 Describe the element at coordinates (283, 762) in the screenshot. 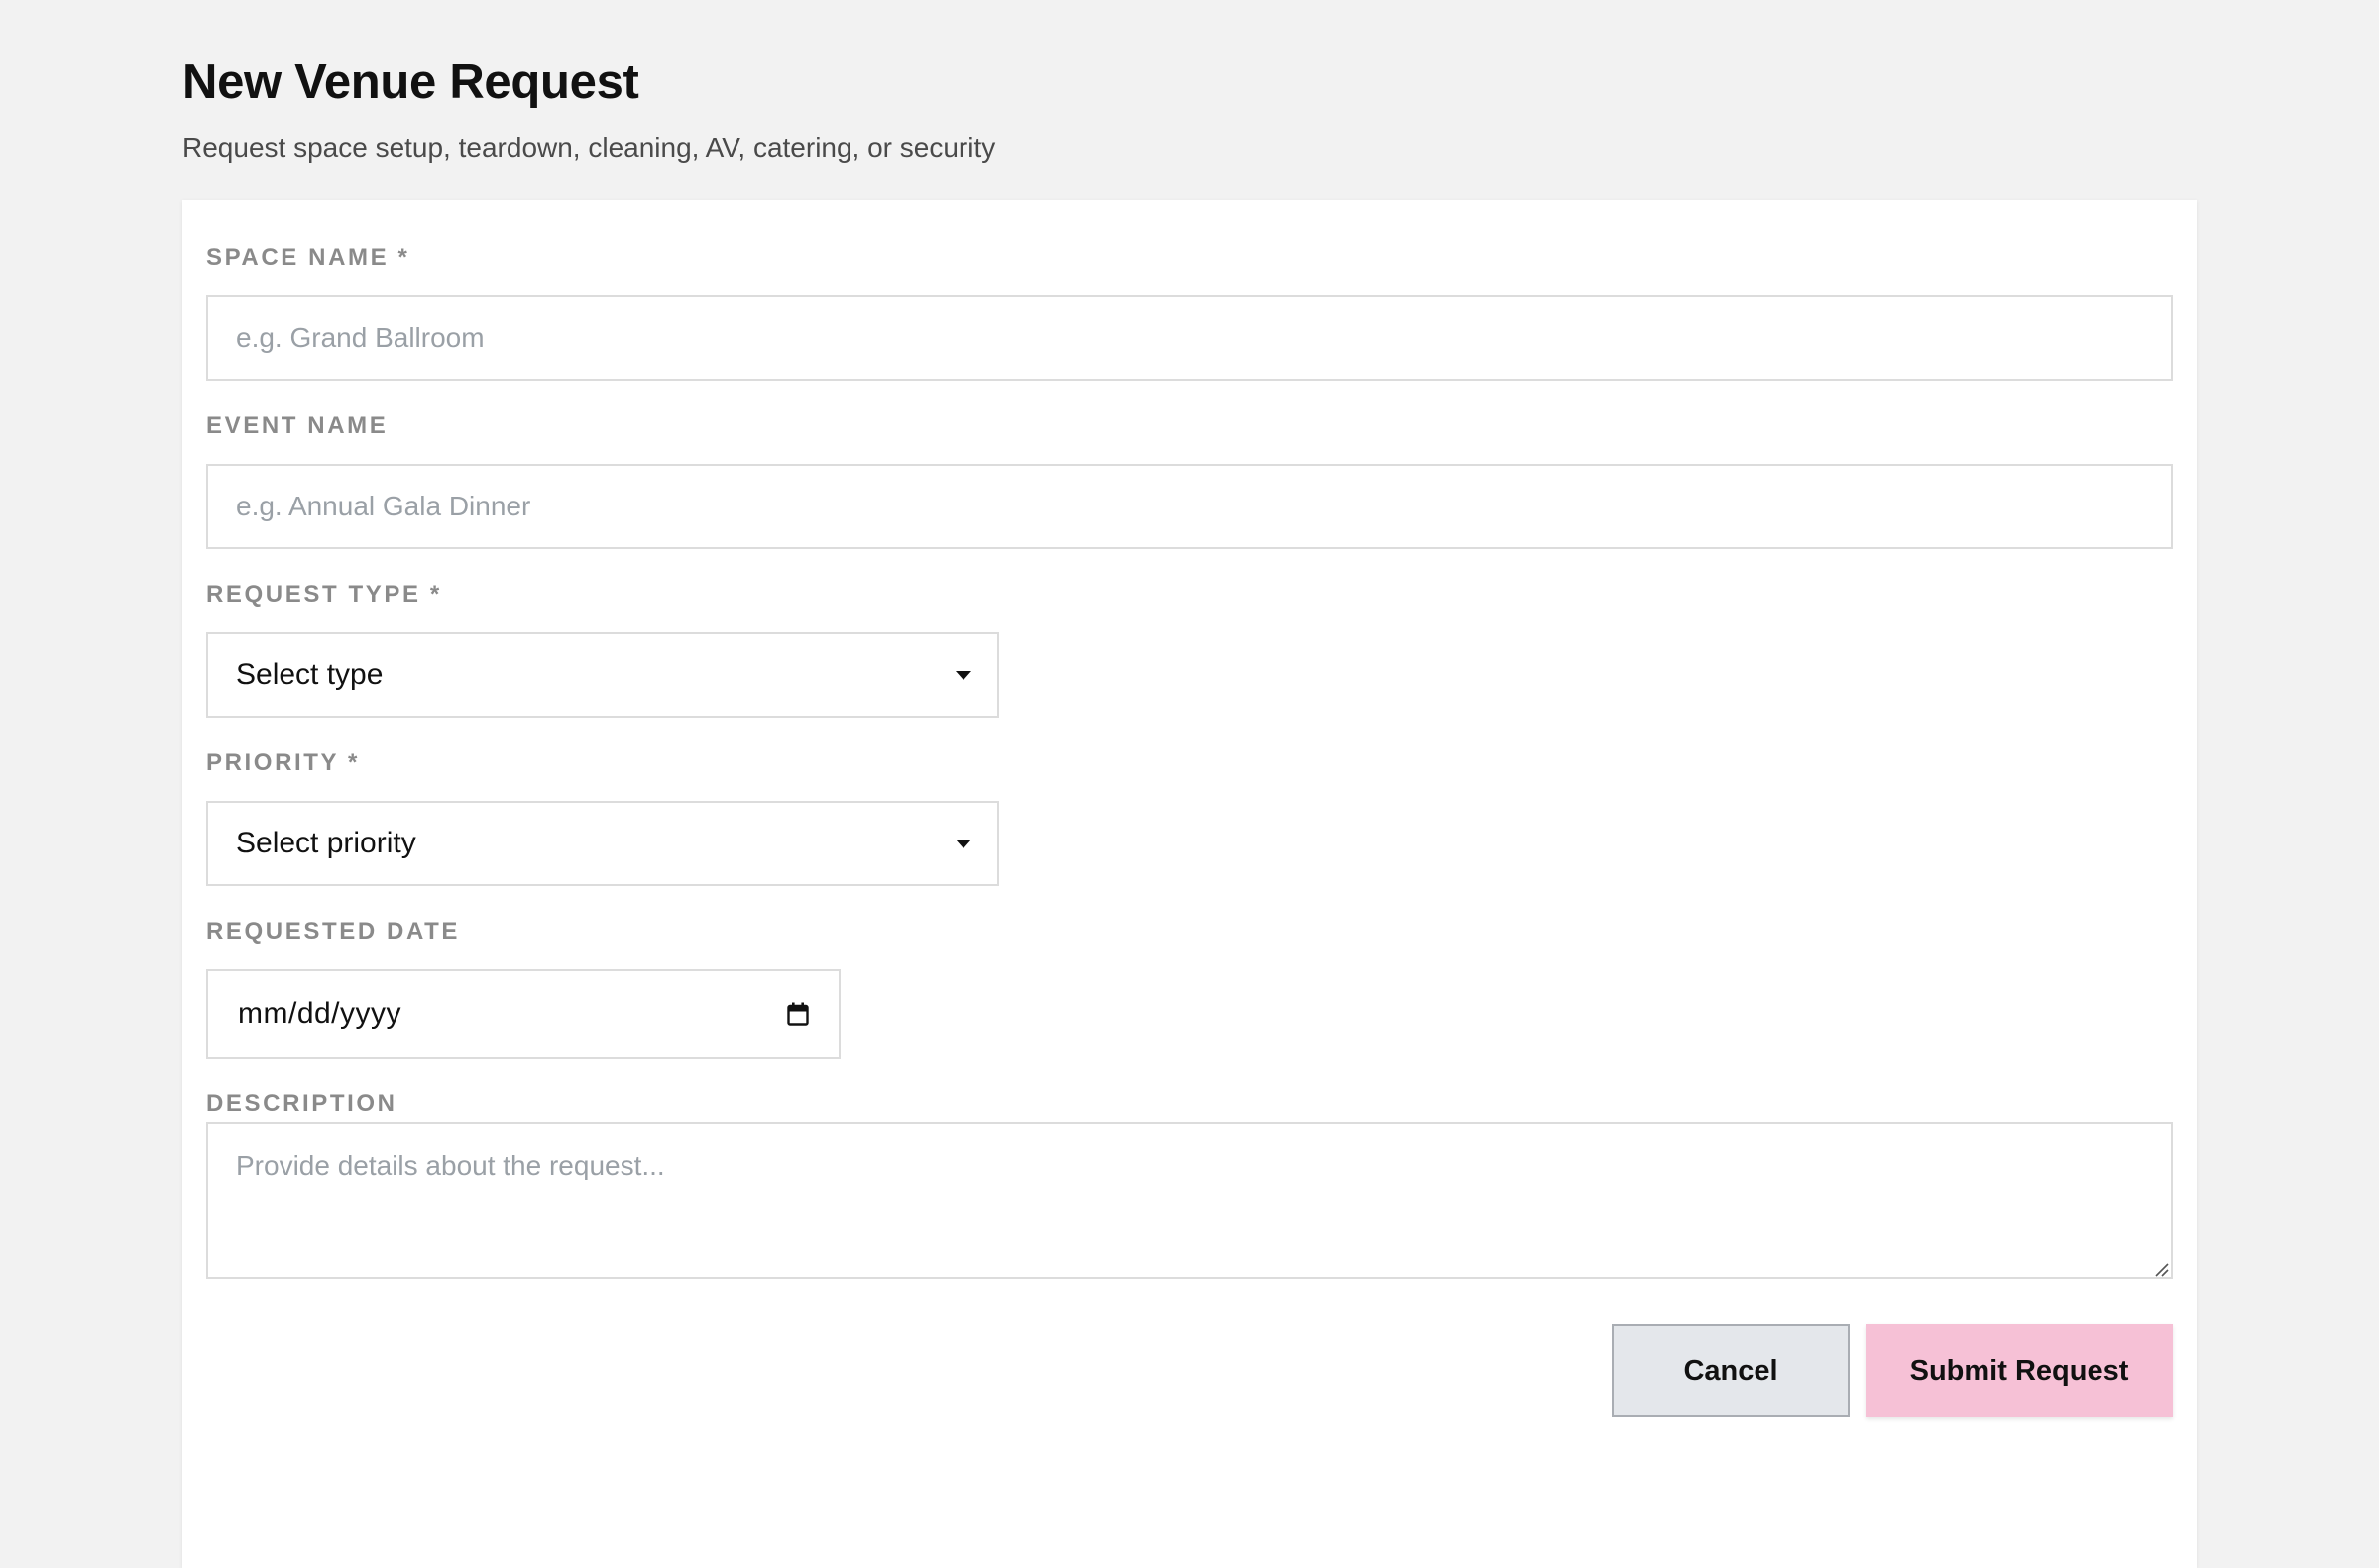

I see `priority-label: PRIORITY *` at that location.